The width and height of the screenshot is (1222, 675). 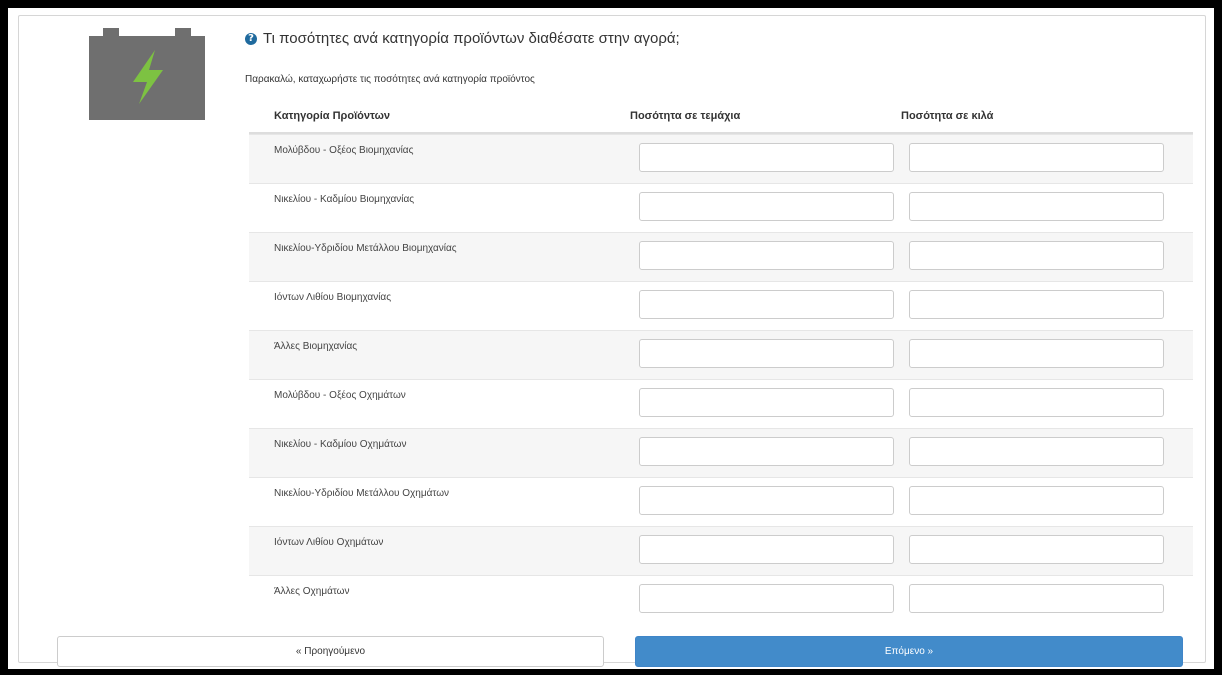 What do you see at coordinates (312, 591) in the screenshot?
I see `category-label: Άλλες Οχημάτων` at bounding box center [312, 591].